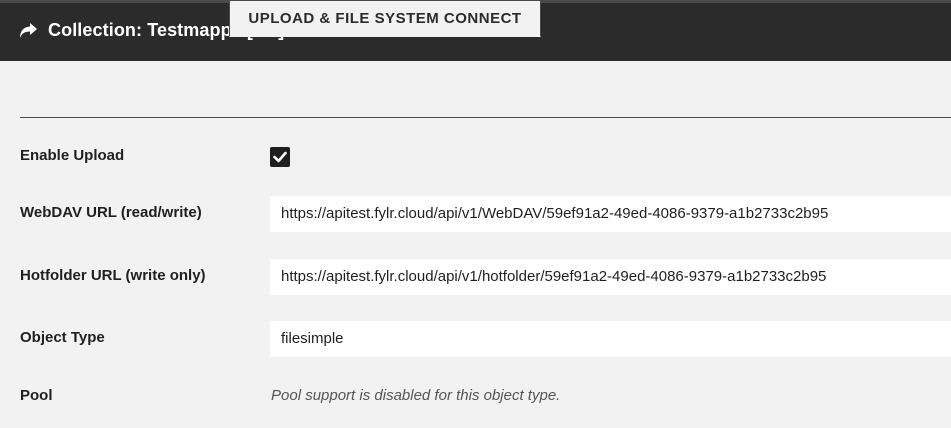 The height and width of the screenshot is (428, 951). What do you see at coordinates (72, 155) in the screenshot?
I see `enable-upload-label: Enable Upload` at bounding box center [72, 155].